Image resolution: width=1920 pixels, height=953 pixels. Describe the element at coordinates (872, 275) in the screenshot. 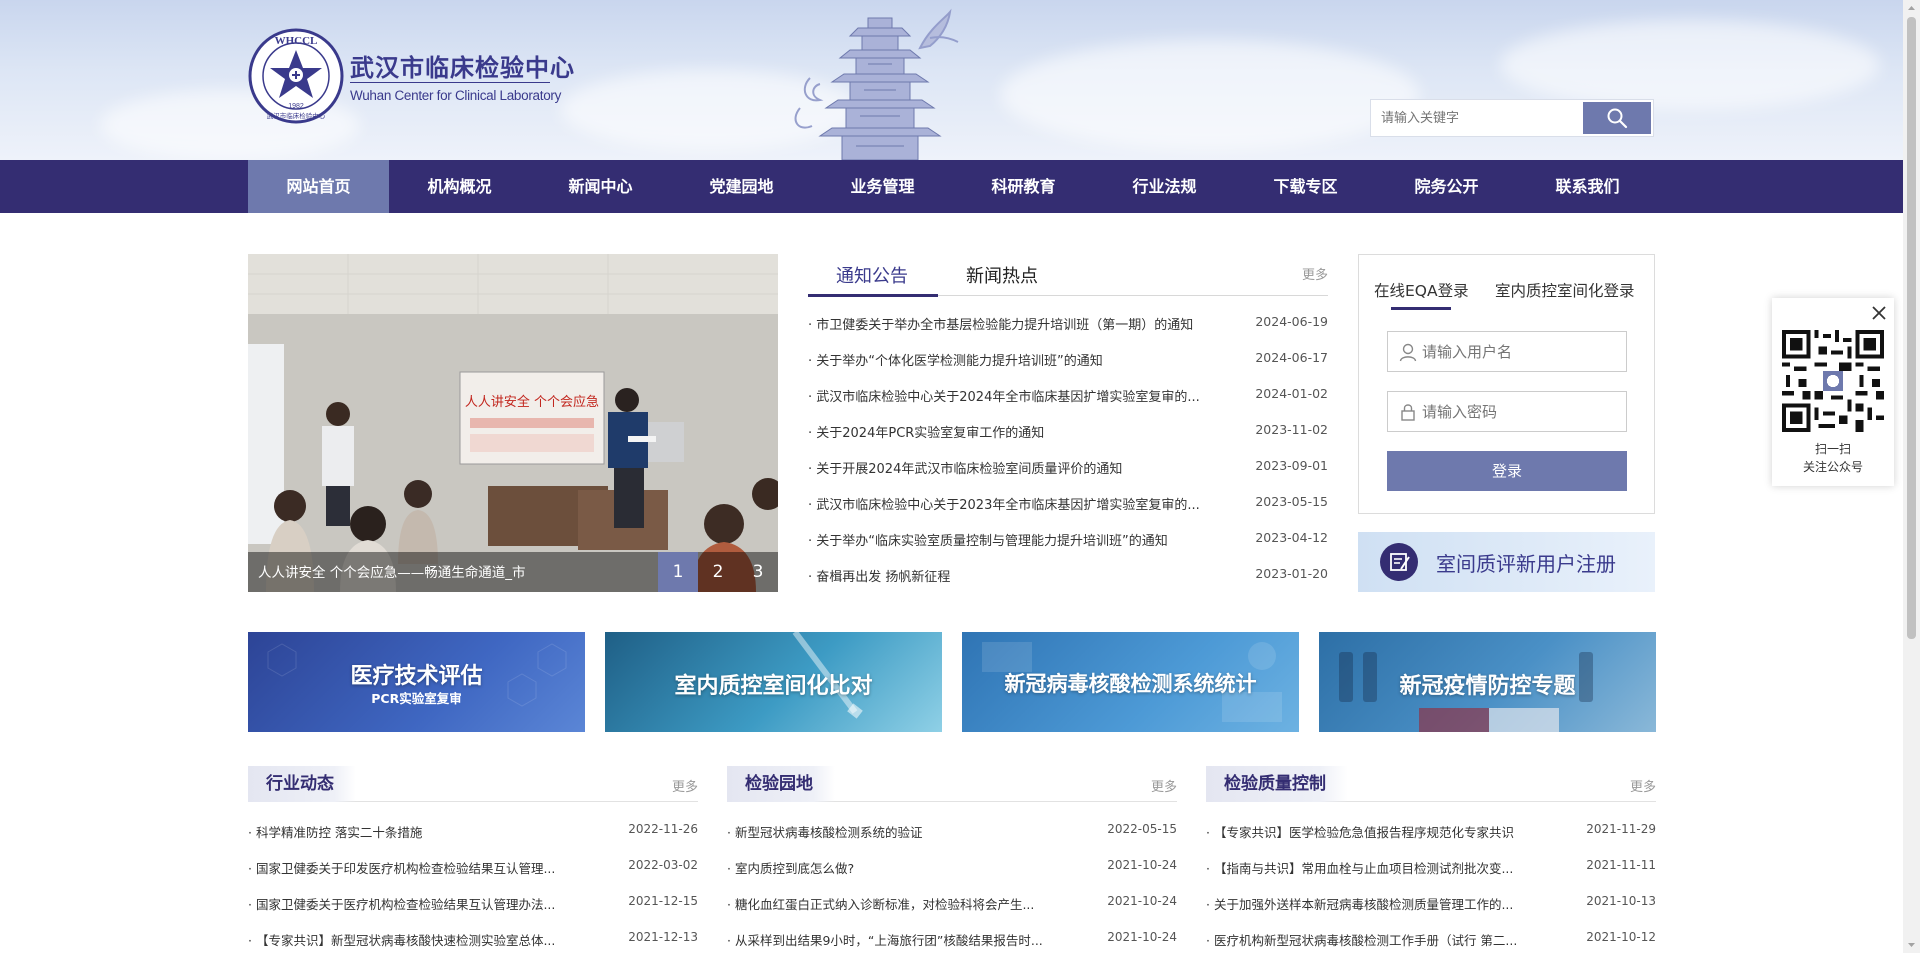

I see `tab-notices: 通知公告` at that location.